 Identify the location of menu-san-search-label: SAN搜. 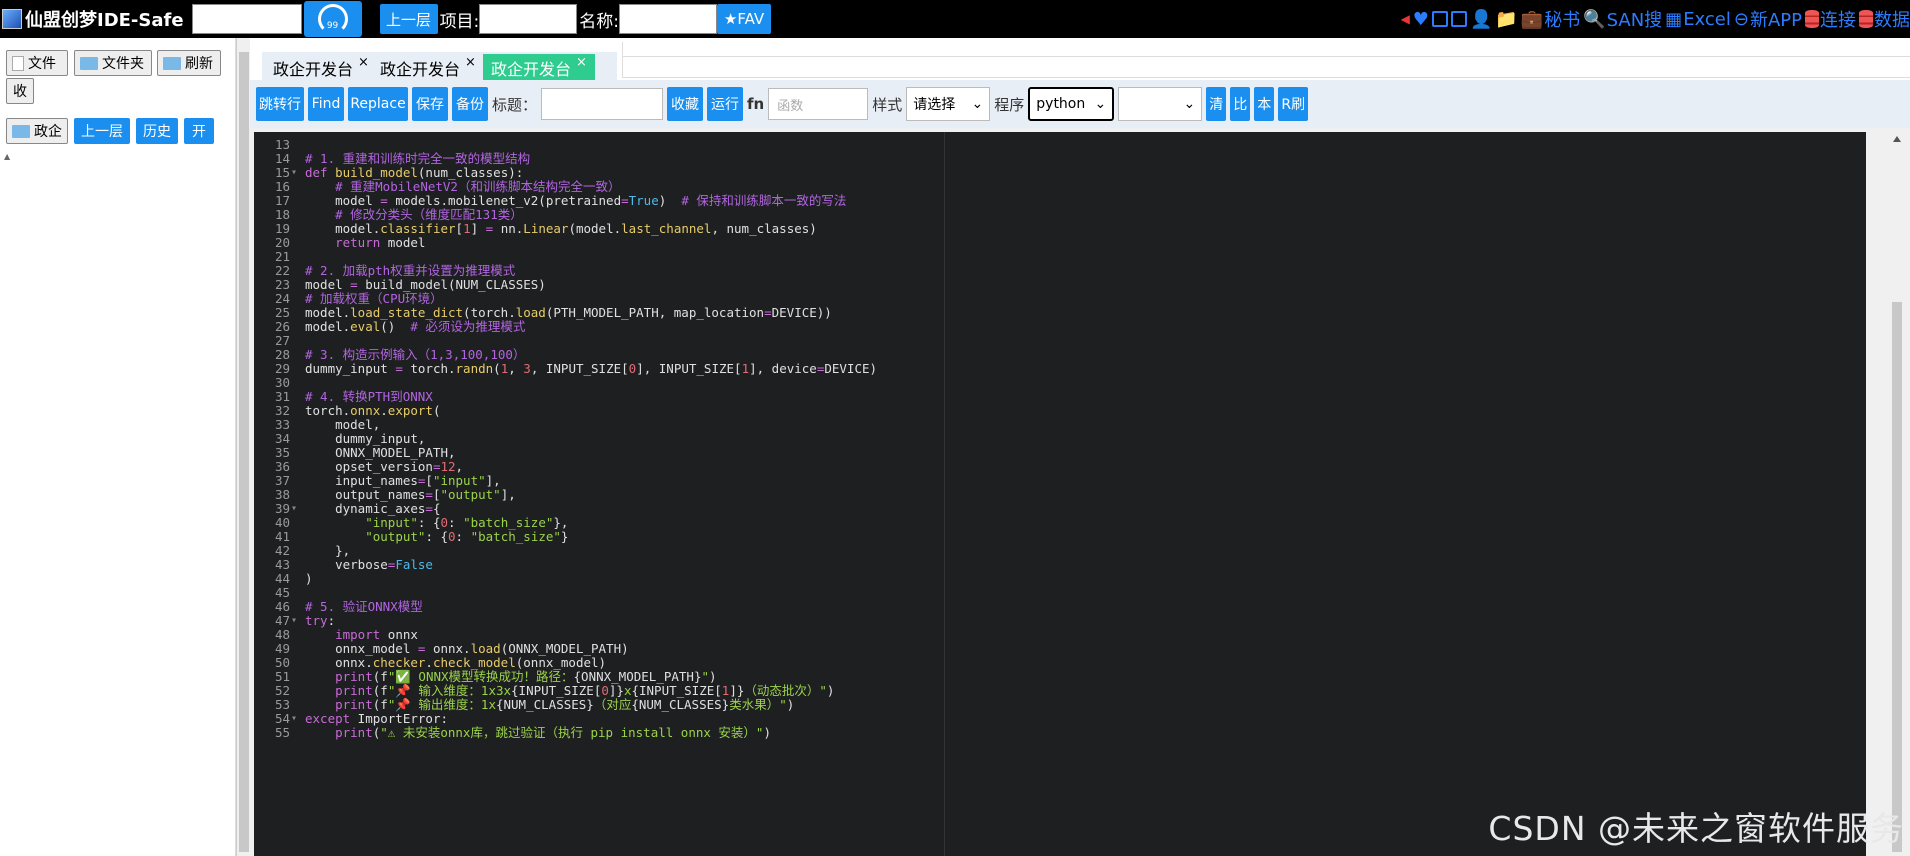
(1634, 20).